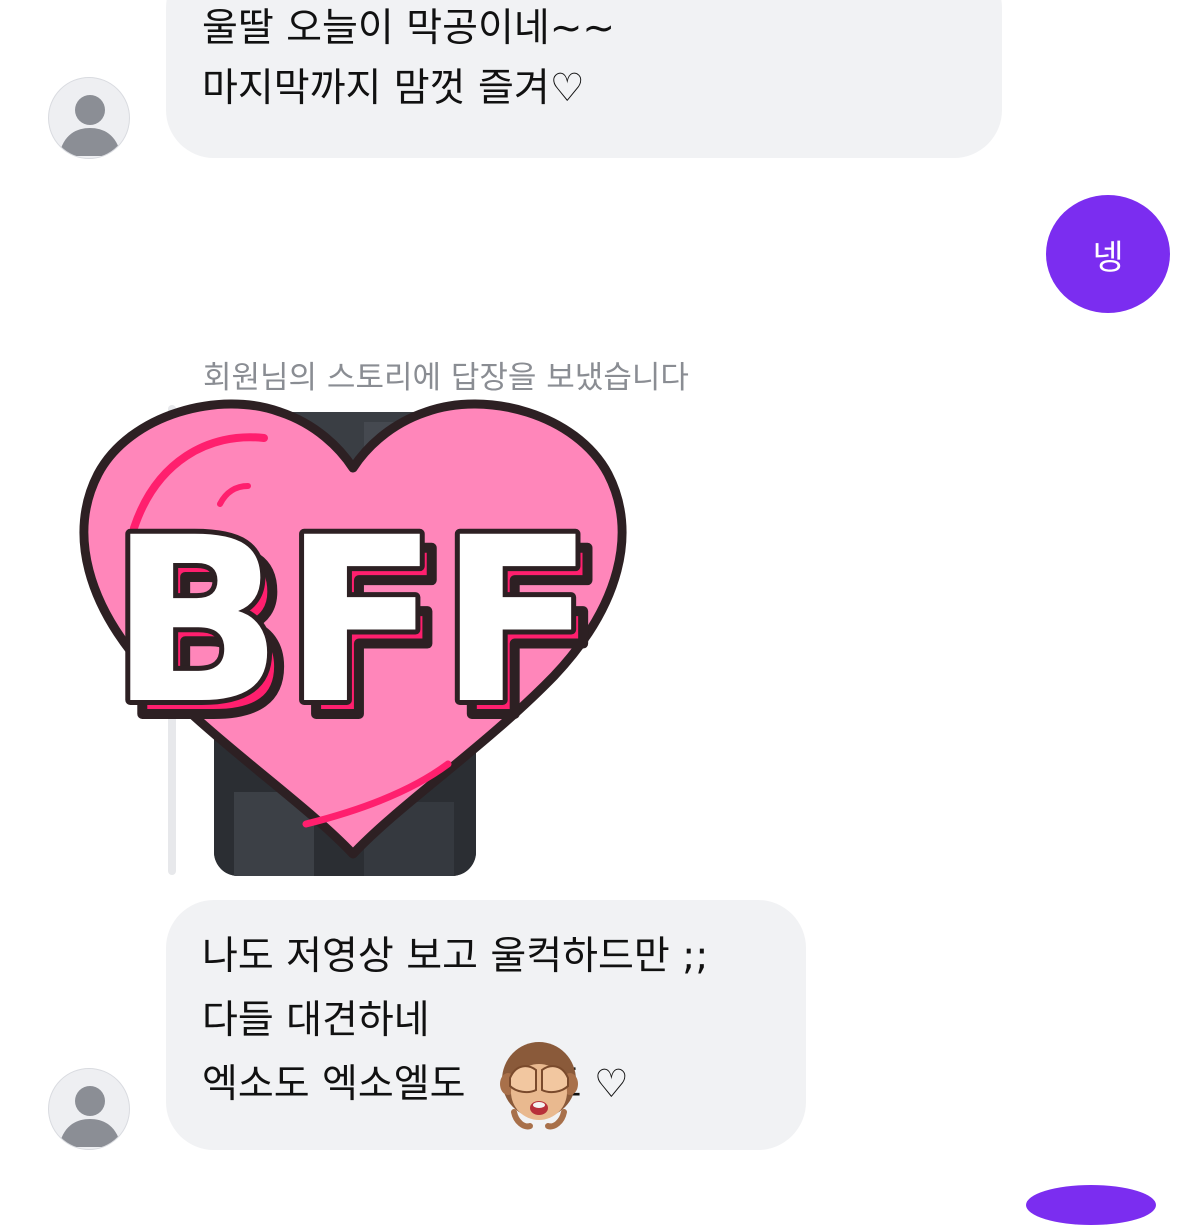 The image size is (1195, 1225). Describe the element at coordinates (351, 621) in the screenshot. I see `sticker-text: BFF` at that location.